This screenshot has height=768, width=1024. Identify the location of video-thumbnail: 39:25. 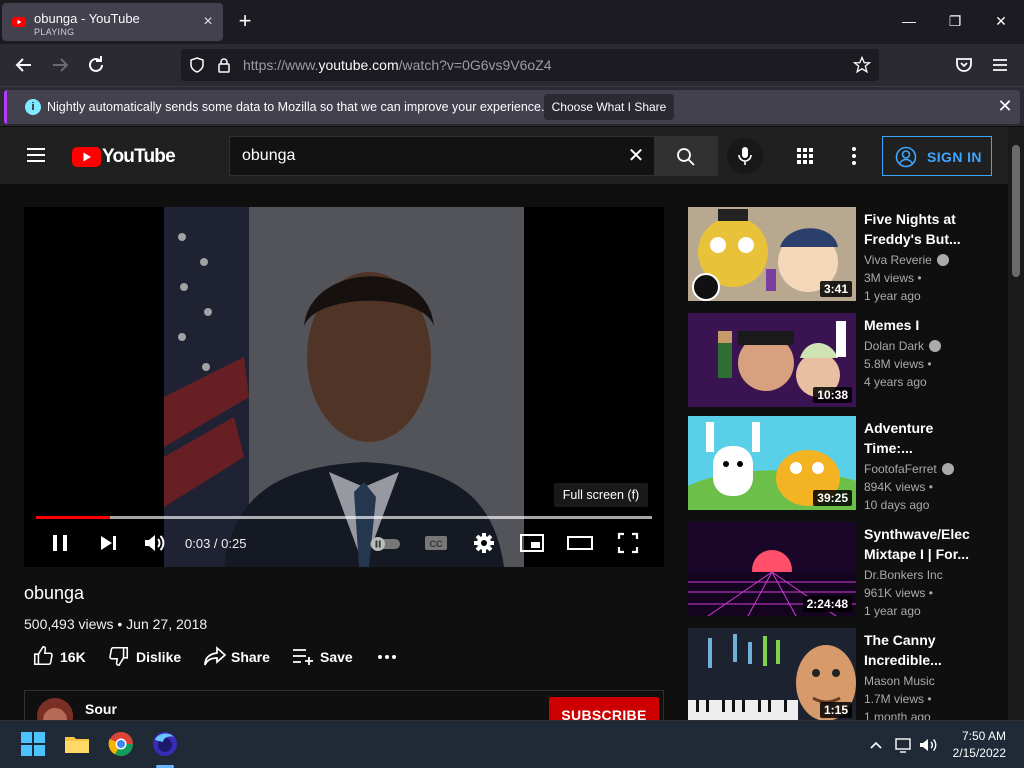
(772, 463).